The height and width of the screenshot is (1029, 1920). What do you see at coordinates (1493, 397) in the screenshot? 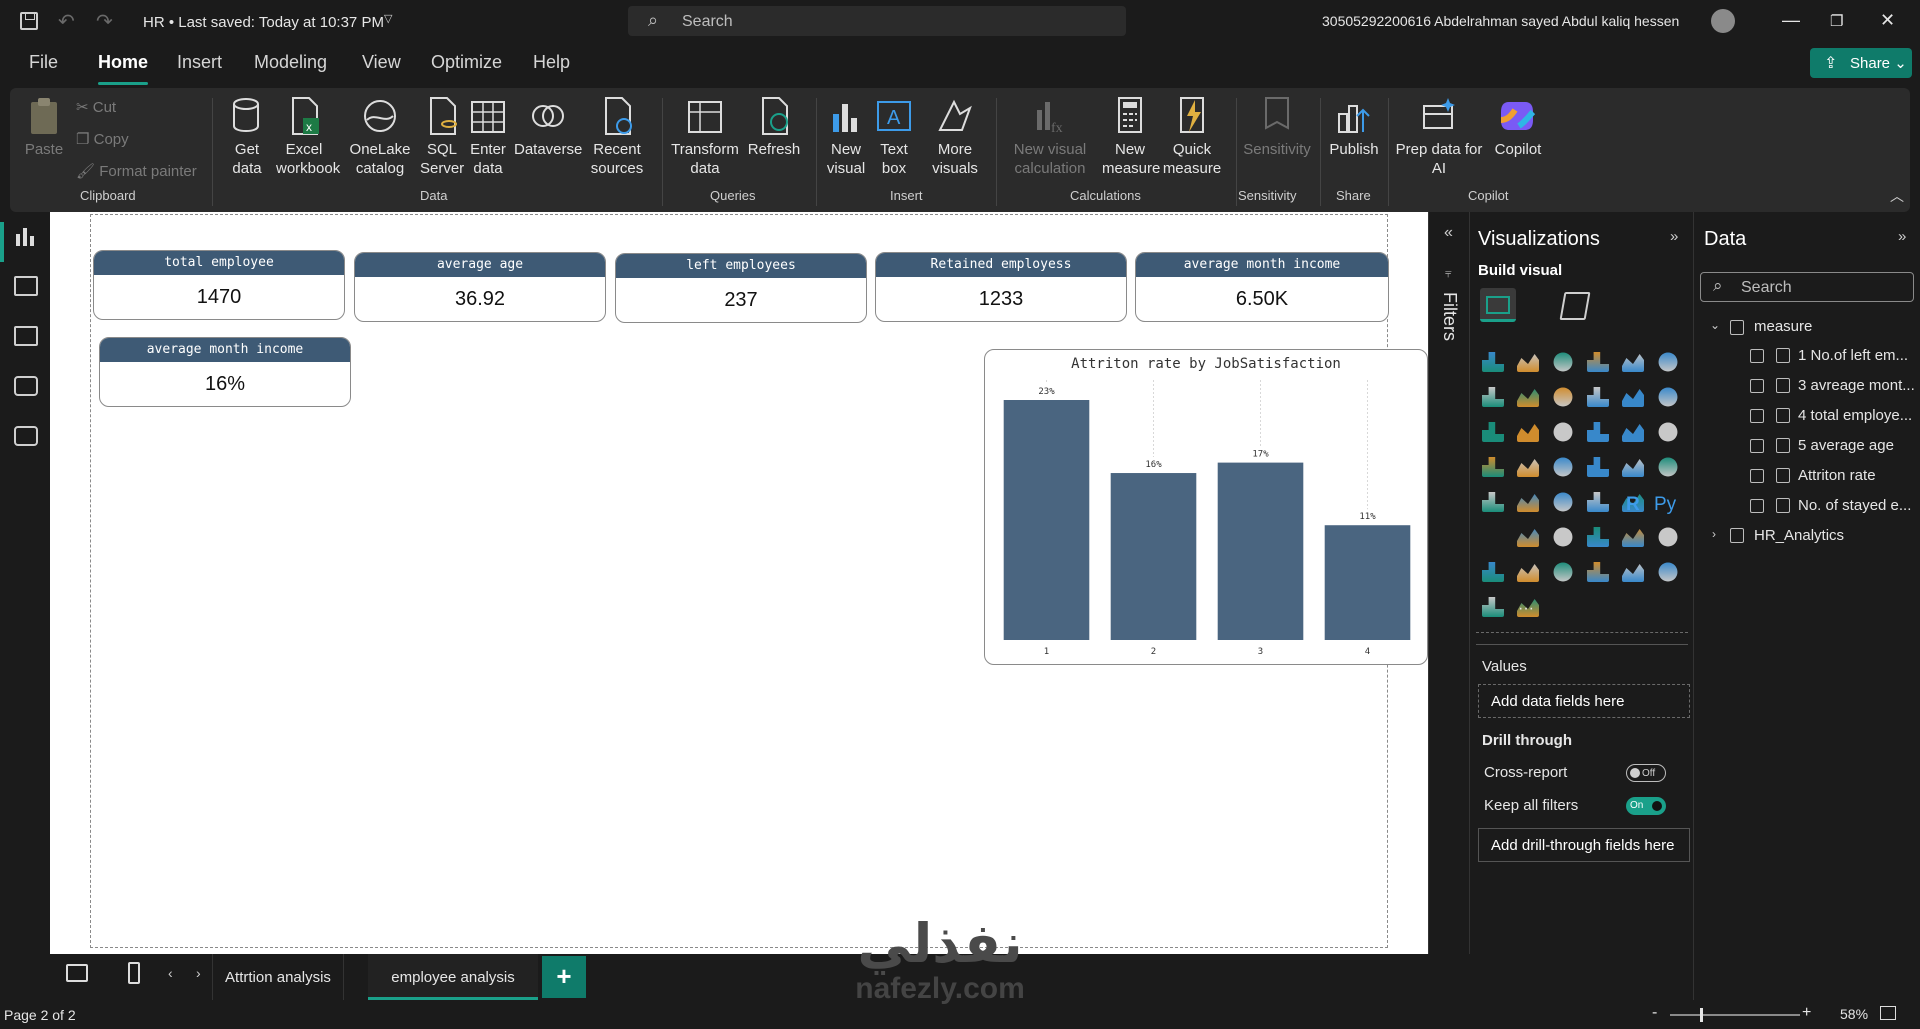
I see `visual-line-icon` at bounding box center [1493, 397].